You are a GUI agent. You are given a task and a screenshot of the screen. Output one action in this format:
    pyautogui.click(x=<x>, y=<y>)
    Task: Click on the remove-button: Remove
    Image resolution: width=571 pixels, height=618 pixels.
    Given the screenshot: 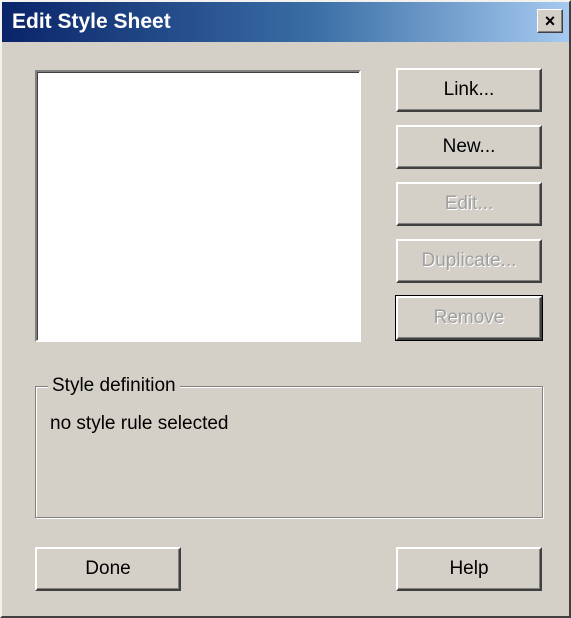 What is the action you would take?
    pyautogui.click(x=469, y=318)
    